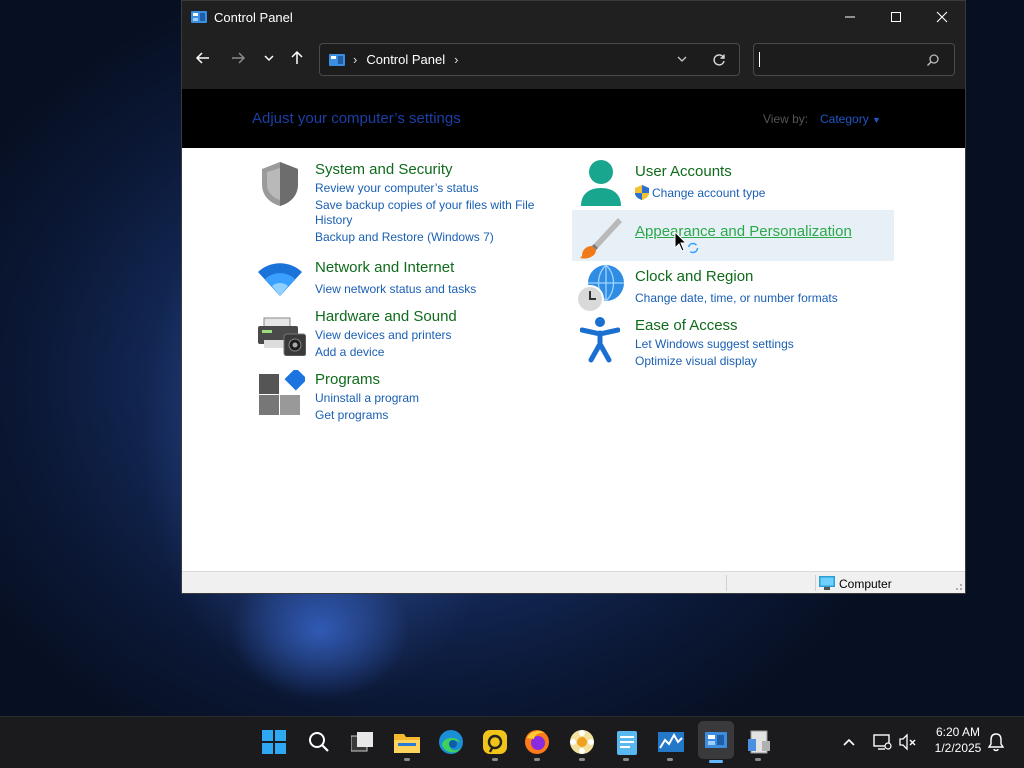 The width and height of the screenshot is (1024, 768). Describe the element at coordinates (203, 58) in the screenshot. I see `back-button` at that location.